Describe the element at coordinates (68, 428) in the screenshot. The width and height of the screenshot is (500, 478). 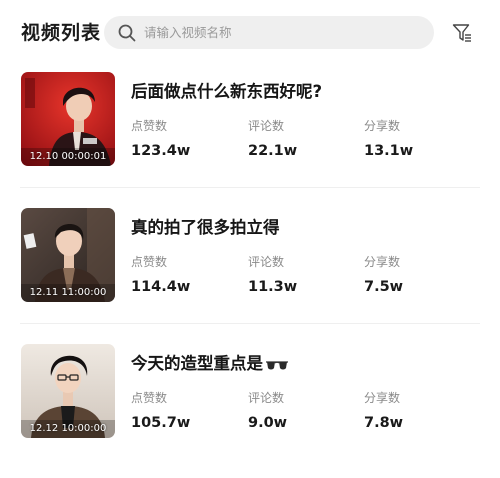
I see `publish-time: 12.12 10:00:00` at that location.